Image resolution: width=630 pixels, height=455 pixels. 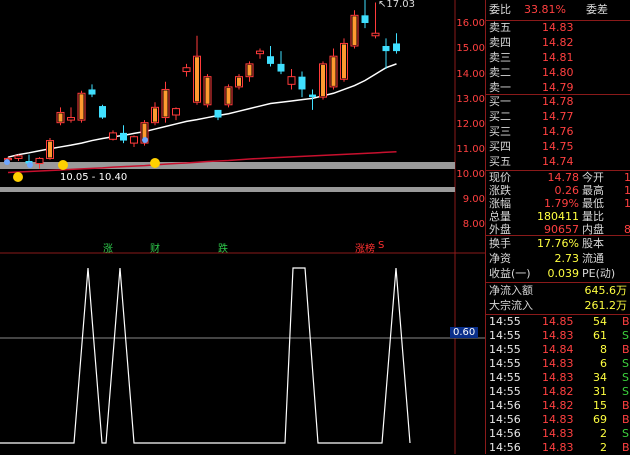 What do you see at coordinates (470, 74) in the screenshot?
I see `price-tick: 14.00` at bounding box center [470, 74].